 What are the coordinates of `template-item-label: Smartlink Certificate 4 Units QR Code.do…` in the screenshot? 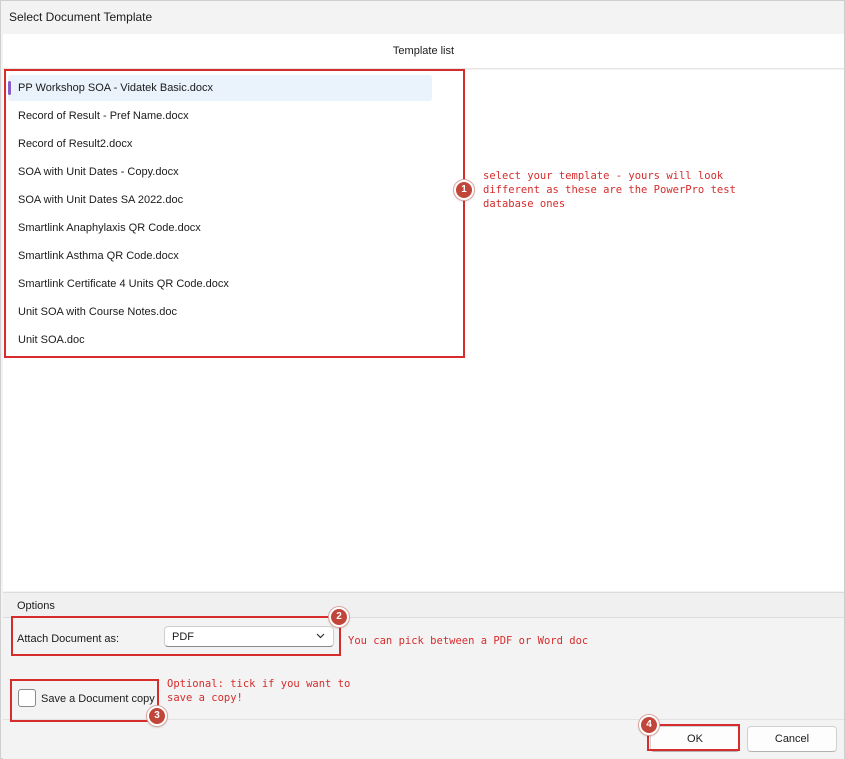 It's located at (123, 284).